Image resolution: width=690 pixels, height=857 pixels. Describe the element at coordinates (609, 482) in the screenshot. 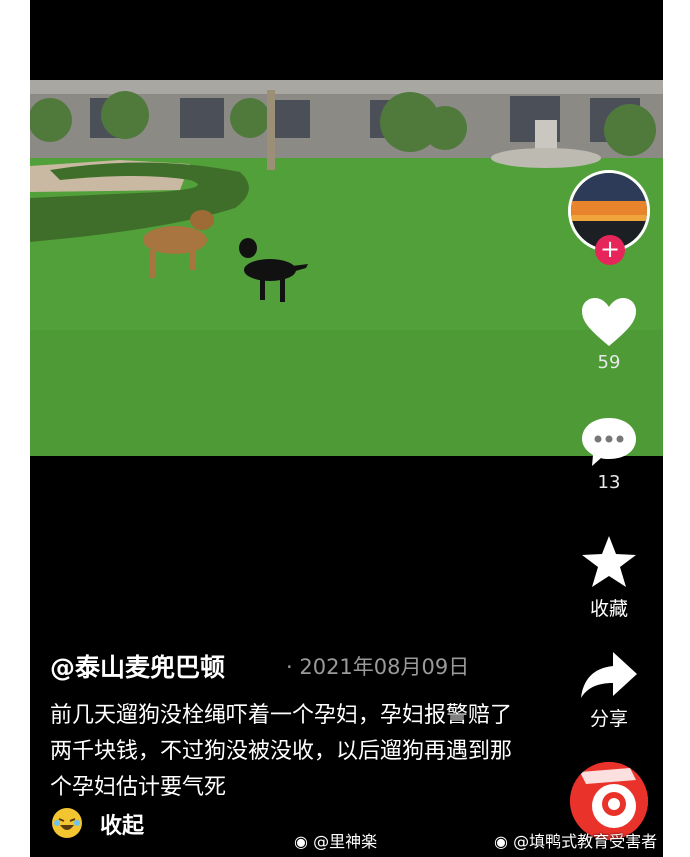

I see `comment-count: 13` at that location.